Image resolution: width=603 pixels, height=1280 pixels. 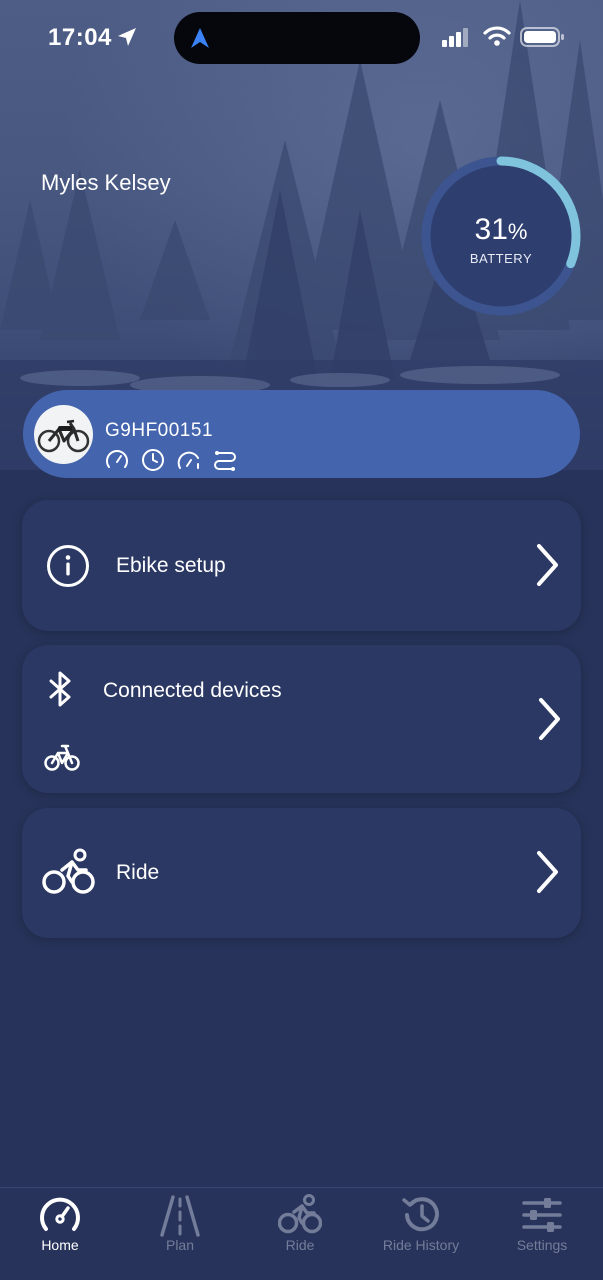 I want to click on cyclist-icon, so click(x=68, y=871).